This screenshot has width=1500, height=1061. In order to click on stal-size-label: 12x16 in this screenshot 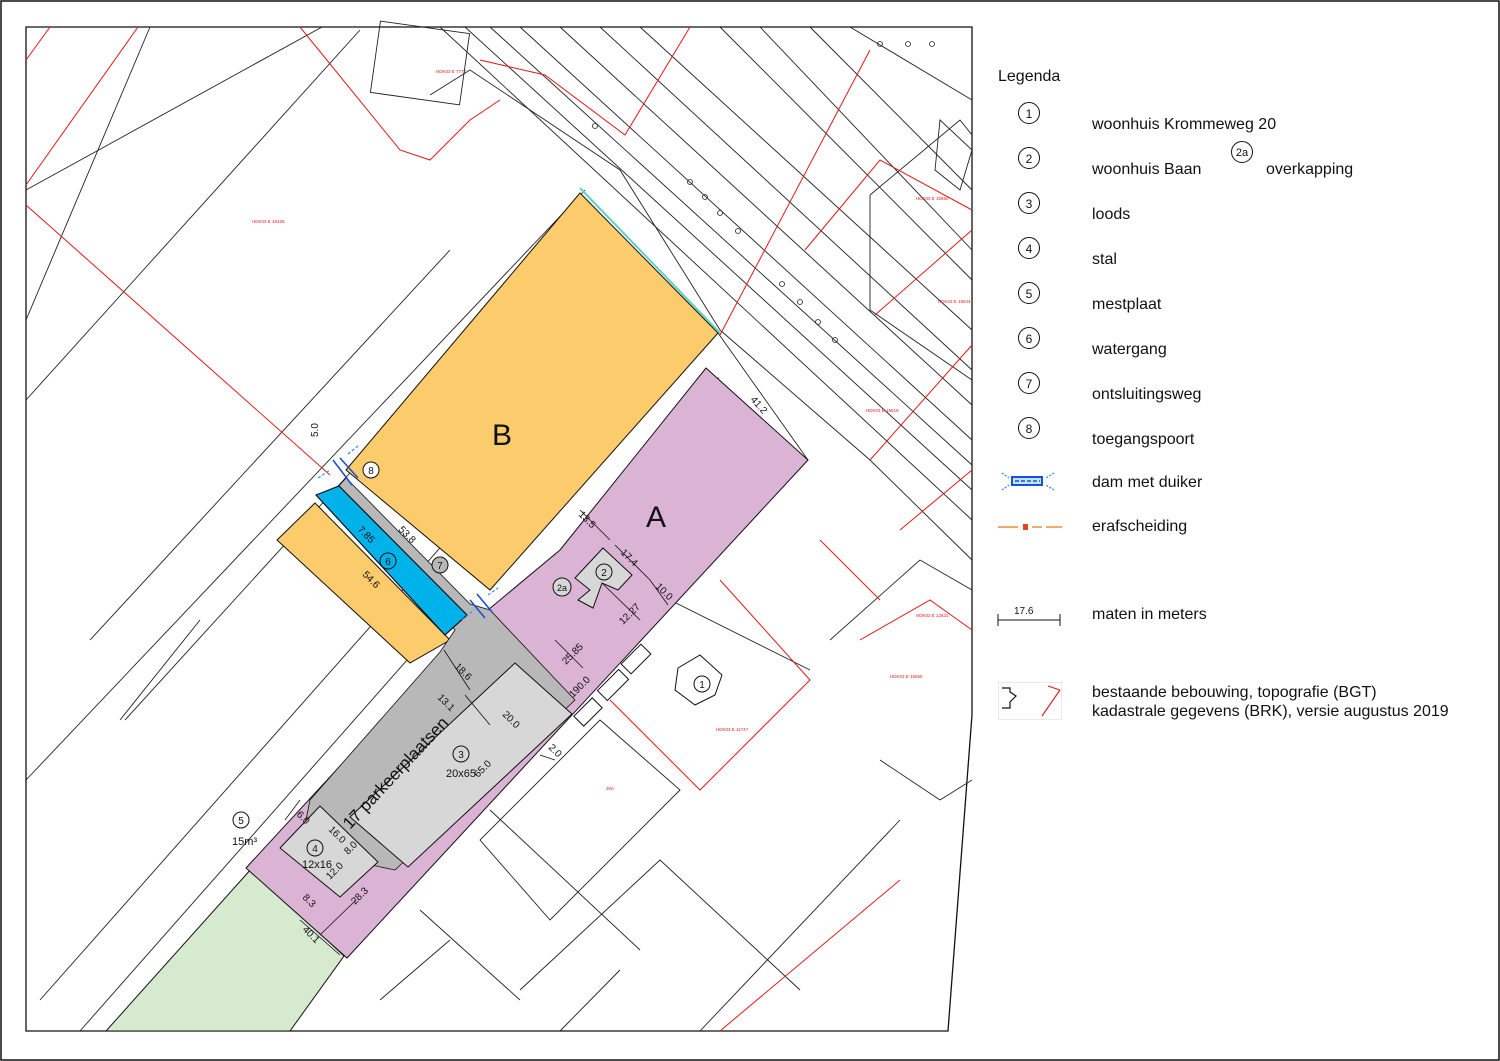, I will do `click(317, 865)`.